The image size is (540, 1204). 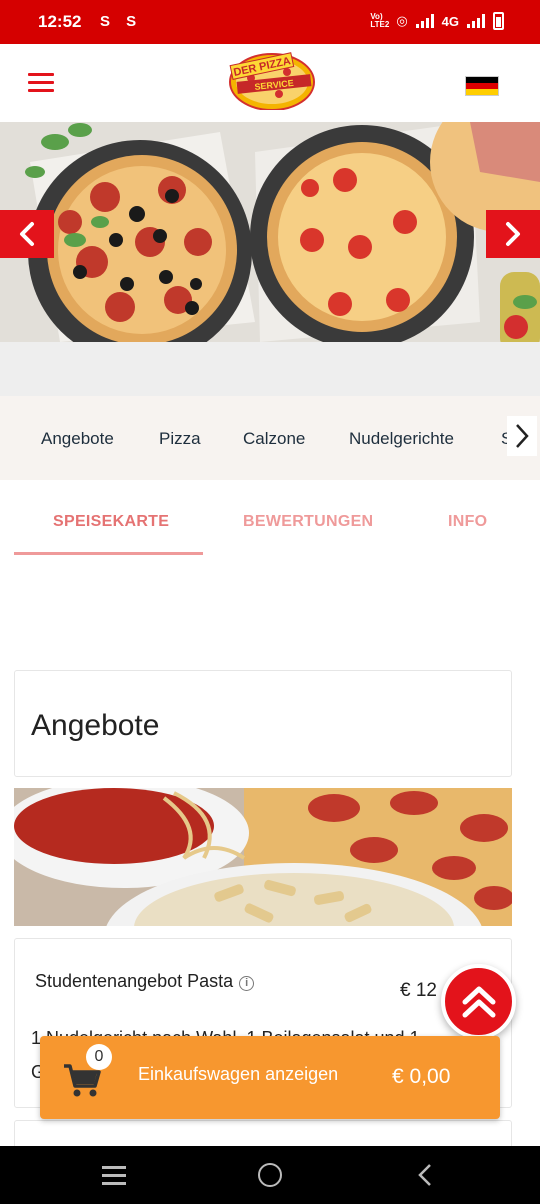 What do you see at coordinates (380, 20) in the screenshot?
I see `volte-label: Vo) LTE2` at bounding box center [380, 20].